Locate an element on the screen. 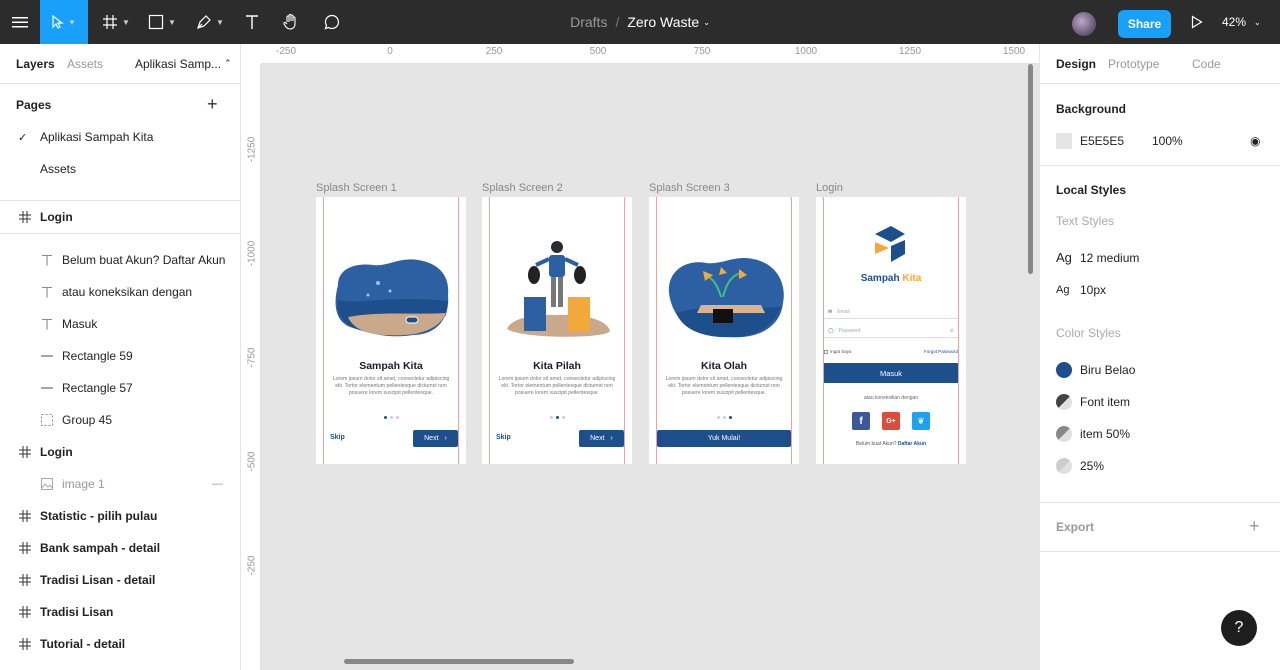 The height and width of the screenshot is (670, 1280). layer-item: atau koneksikan dengan is located at coordinates (120, 292).